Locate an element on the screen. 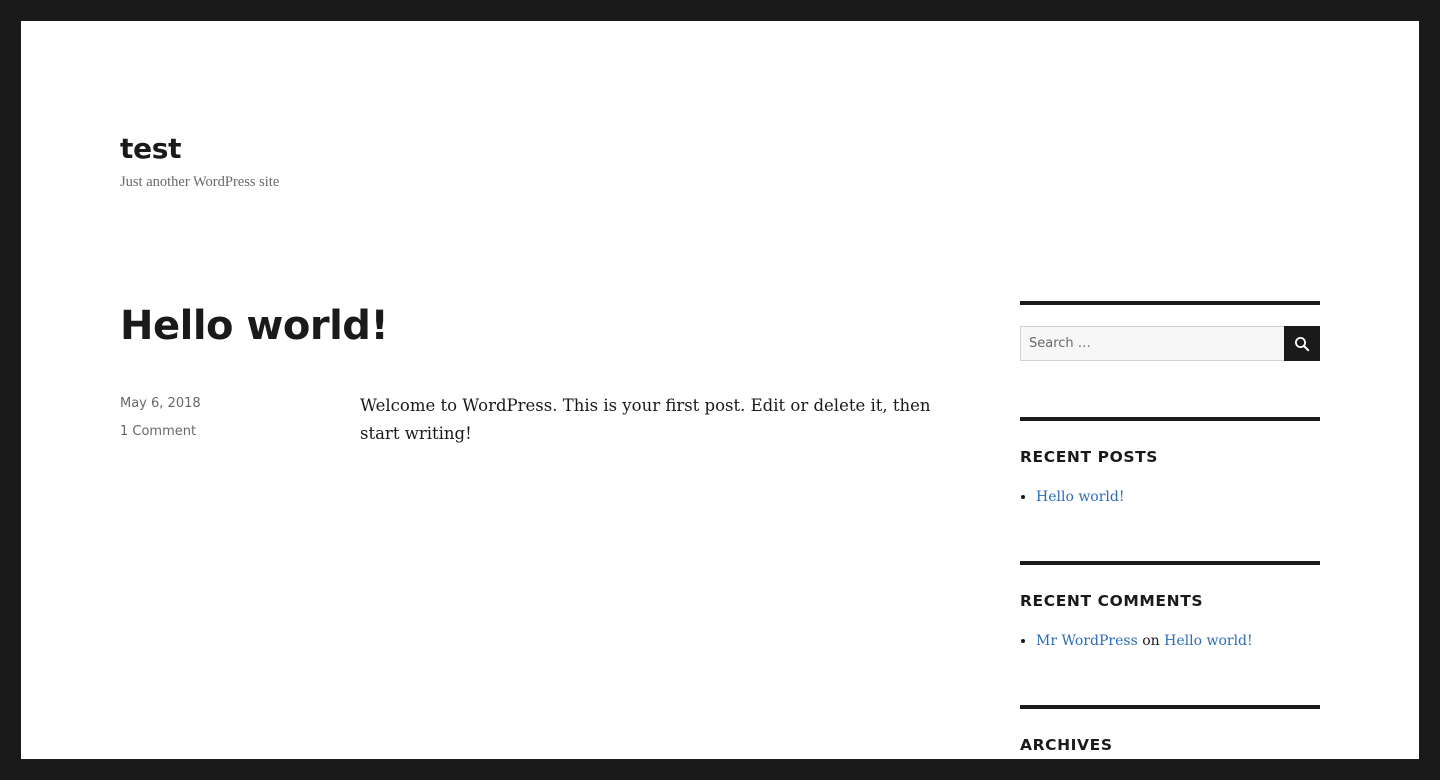 This screenshot has width=1440, height=780. post-date-link: May 6, 2018 is located at coordinates (220, 404).